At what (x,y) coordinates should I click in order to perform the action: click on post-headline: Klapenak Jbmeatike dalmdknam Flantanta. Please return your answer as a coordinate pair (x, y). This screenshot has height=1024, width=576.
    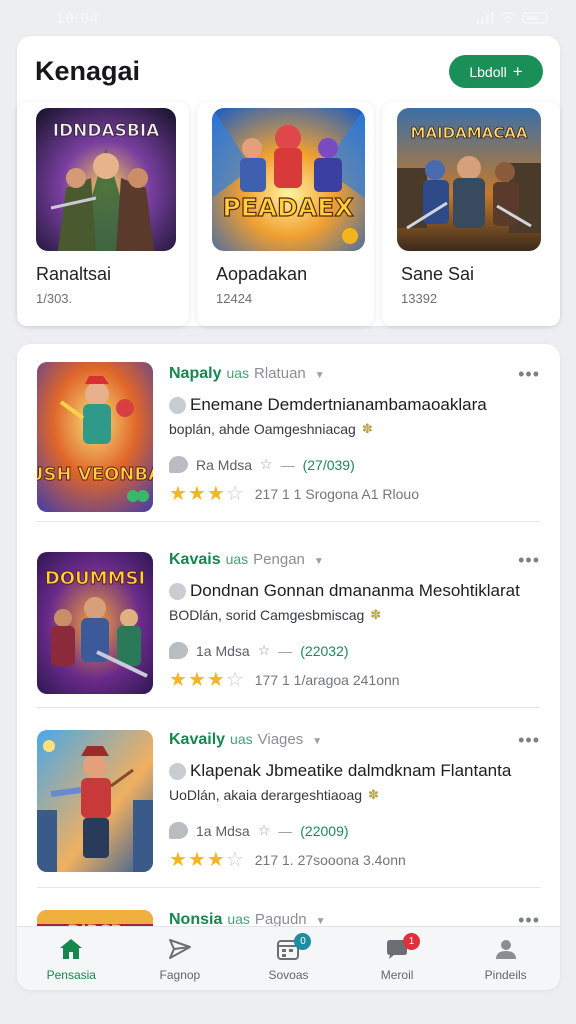
    Looking at the image, I should click on (351, 770).